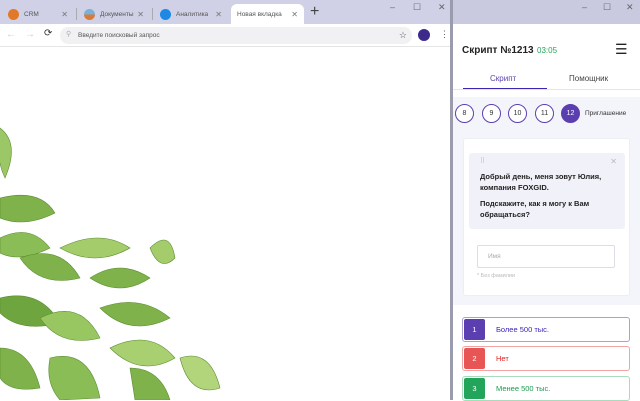 The image size is (640, 401). I want to click on tab-documents: Документы ✕, so click(114, 14).